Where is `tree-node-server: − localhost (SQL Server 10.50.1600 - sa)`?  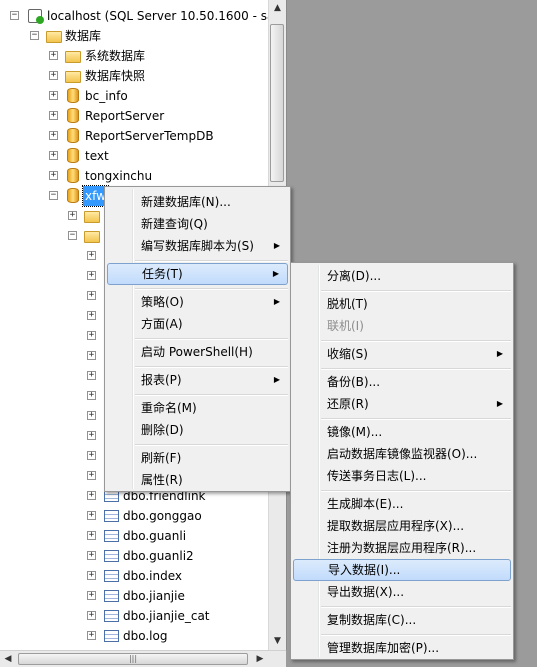
tree-node-server: − localhost (SQL Server 10.50.1600 - sa) is located at coordinates (144, 16).